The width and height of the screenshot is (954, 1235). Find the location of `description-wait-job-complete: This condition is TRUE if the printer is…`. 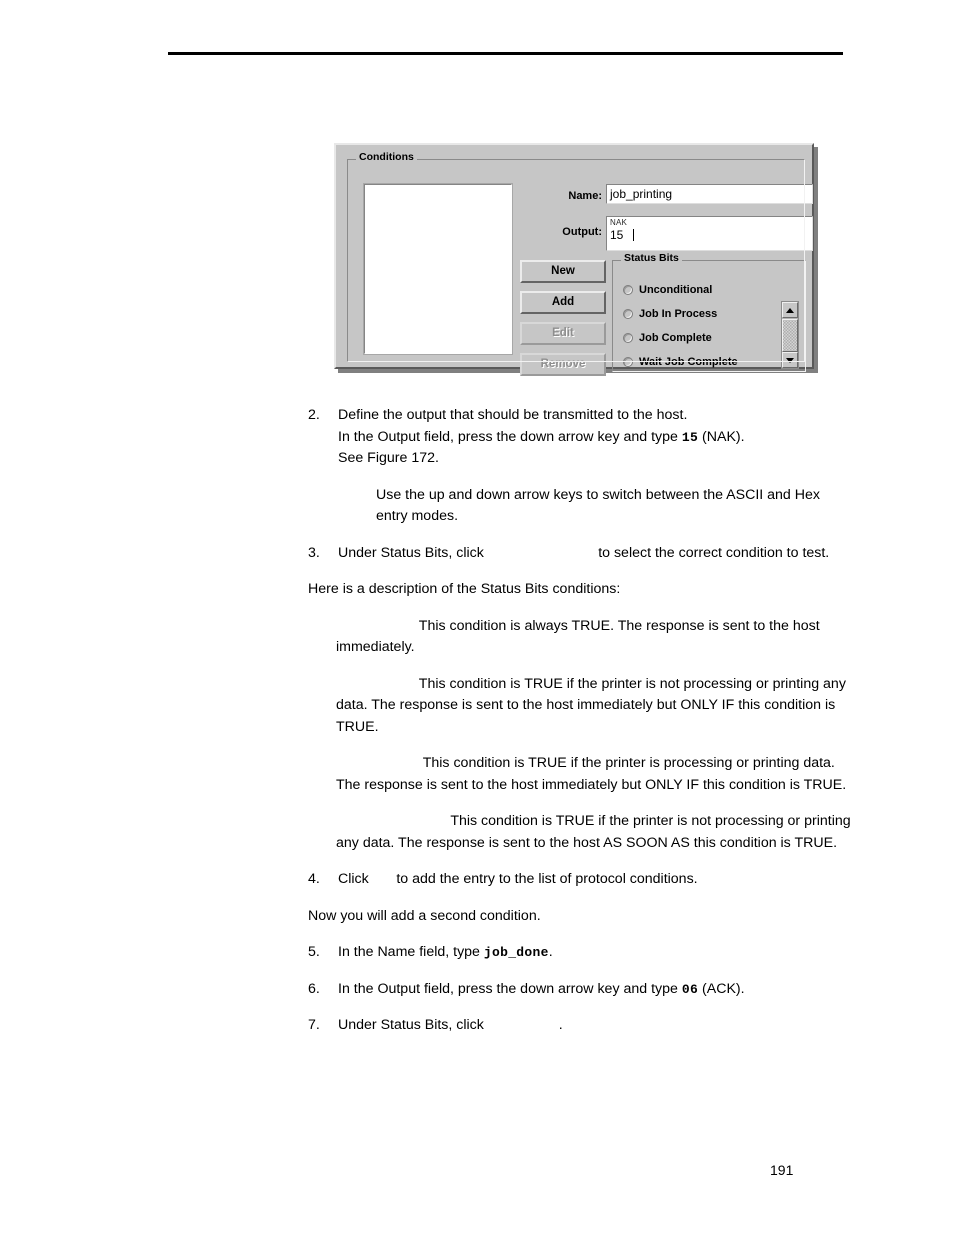

description-wait-job-complete: This condition is TRUE if the printer is… is located at coordinates (593, 831).